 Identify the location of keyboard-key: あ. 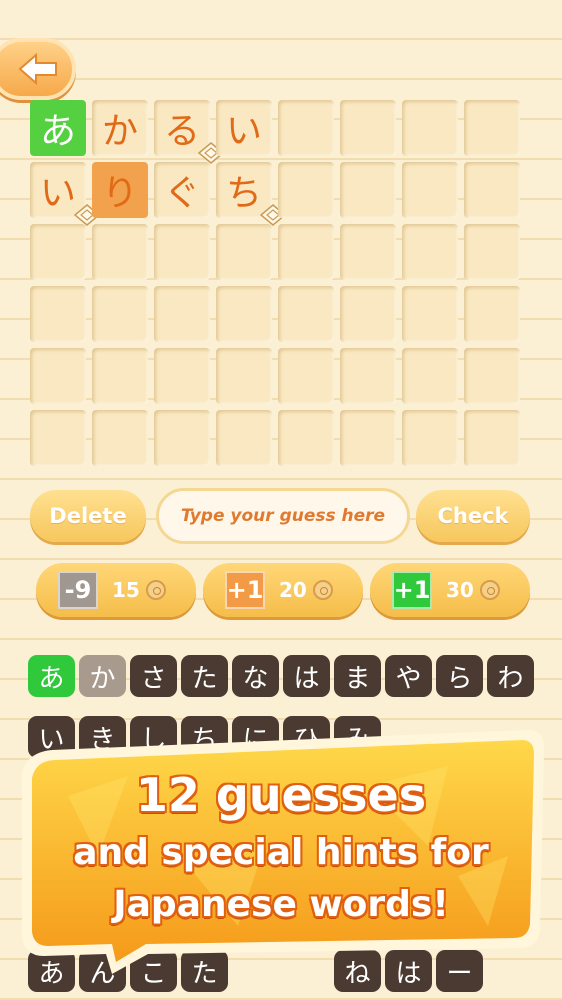
(51, 676).